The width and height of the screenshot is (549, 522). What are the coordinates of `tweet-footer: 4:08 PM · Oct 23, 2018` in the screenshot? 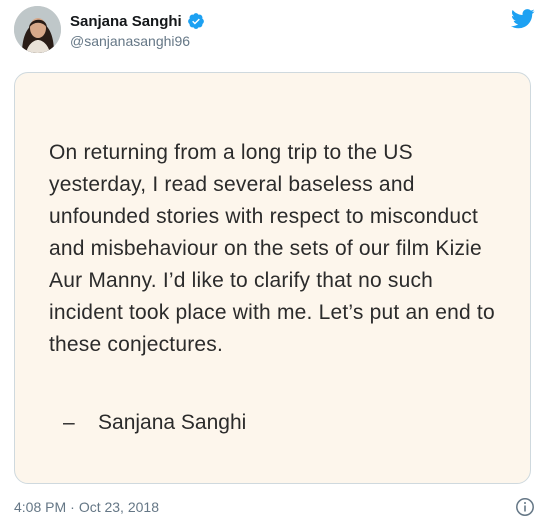 It's located at (274, 508).